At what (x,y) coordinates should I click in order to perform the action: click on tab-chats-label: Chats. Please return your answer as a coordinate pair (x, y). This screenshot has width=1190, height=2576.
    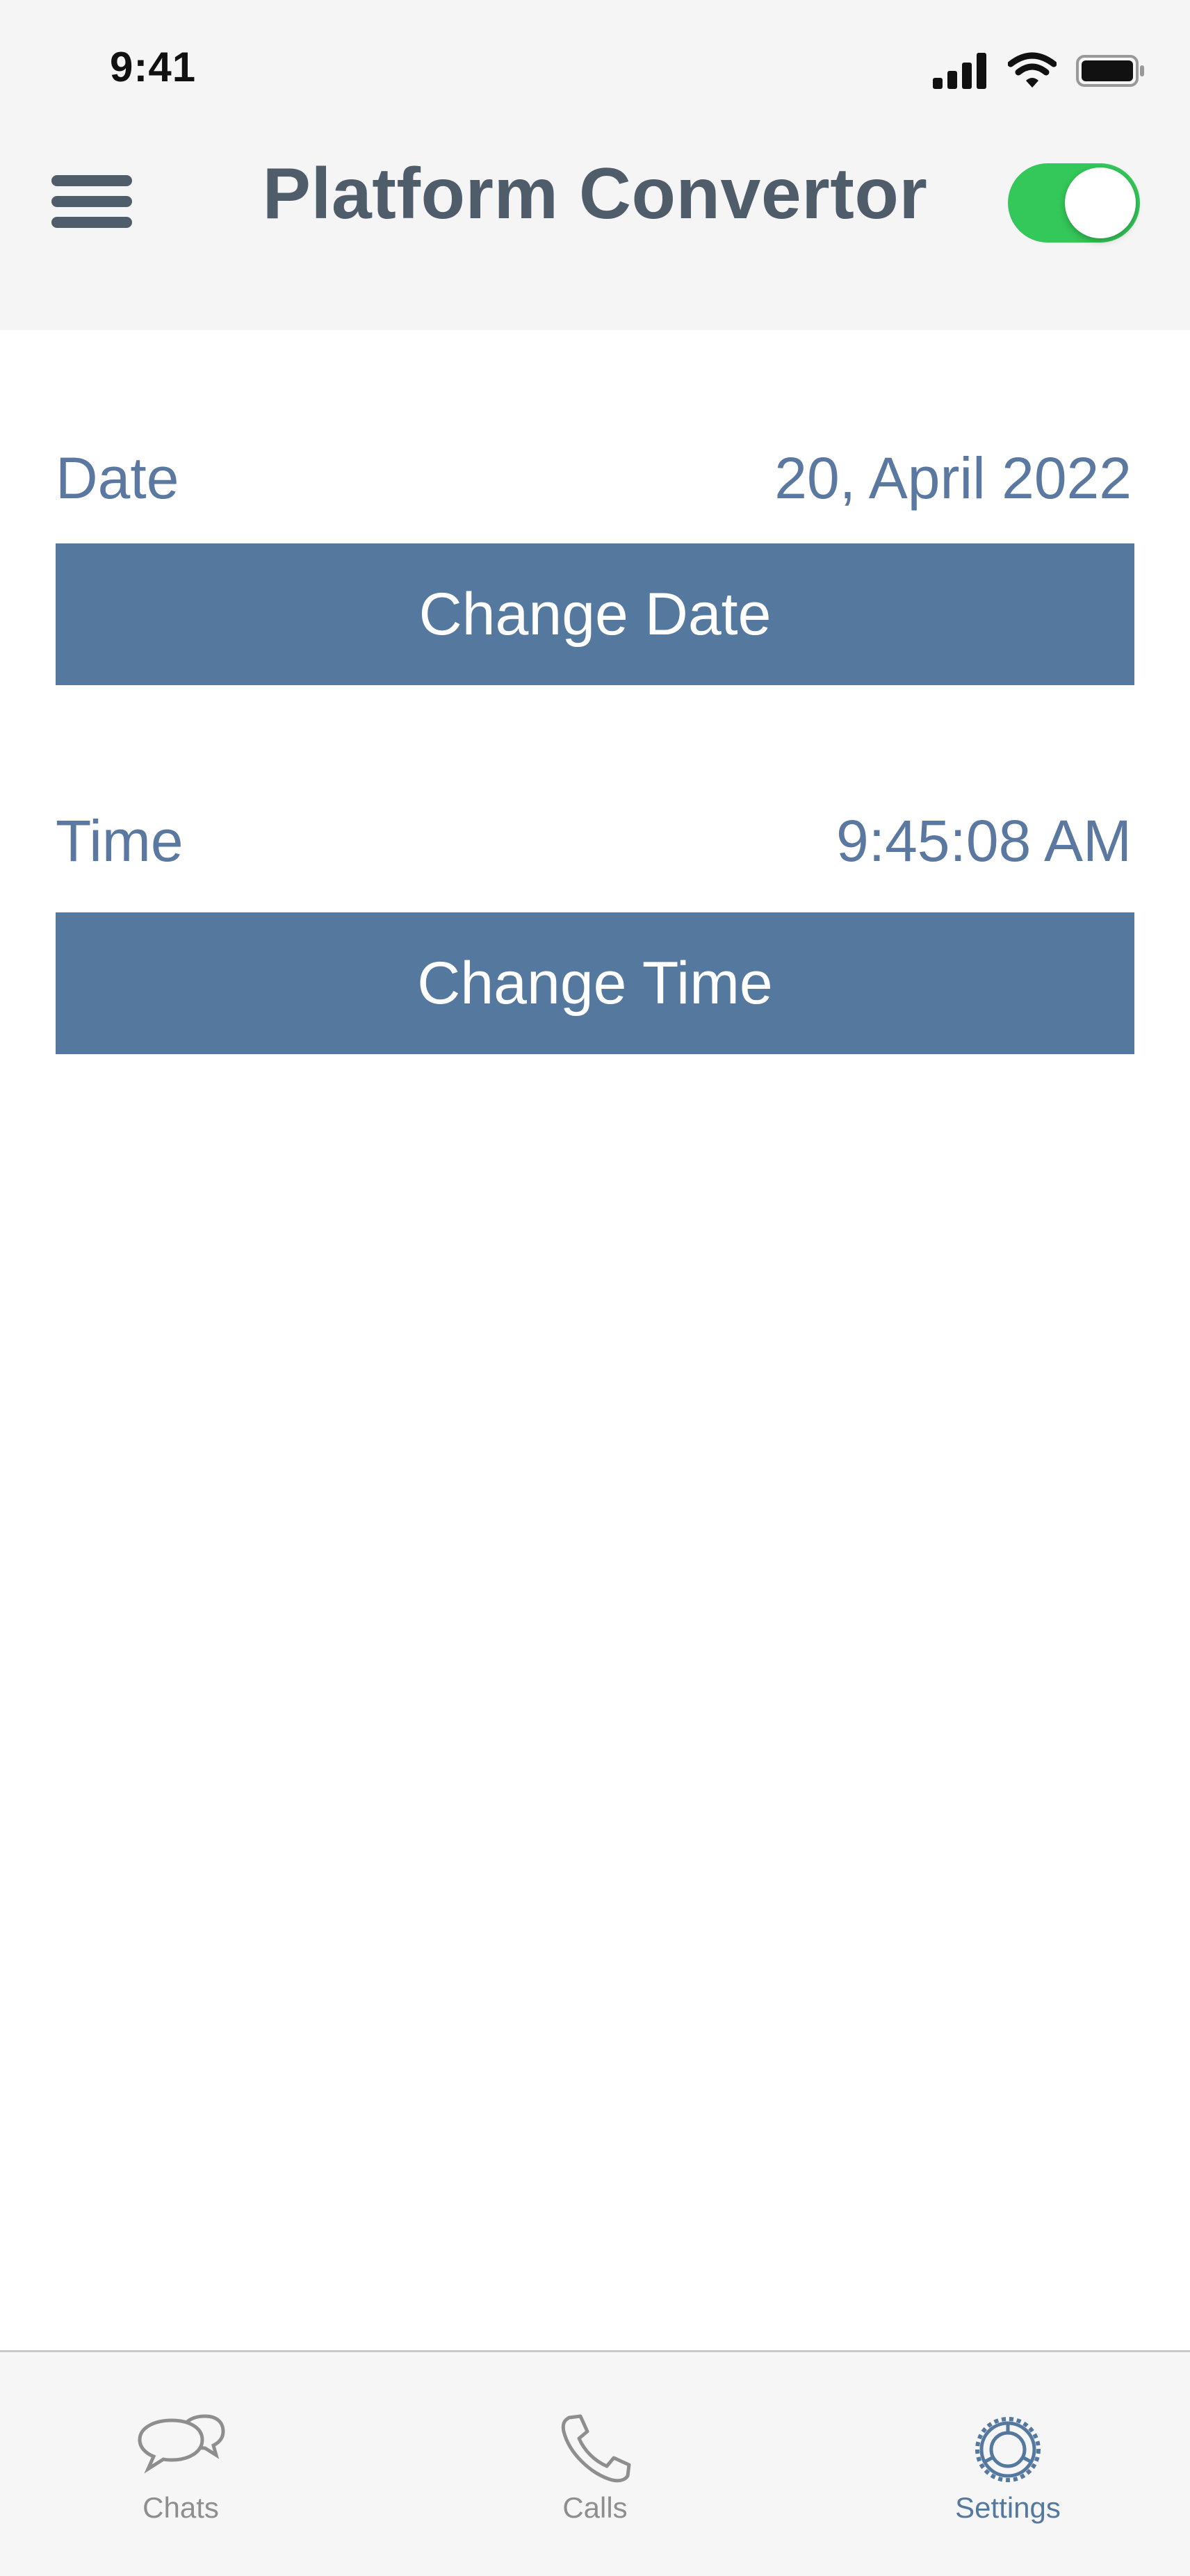
    Looking at the image, I should click on (180, 2507).